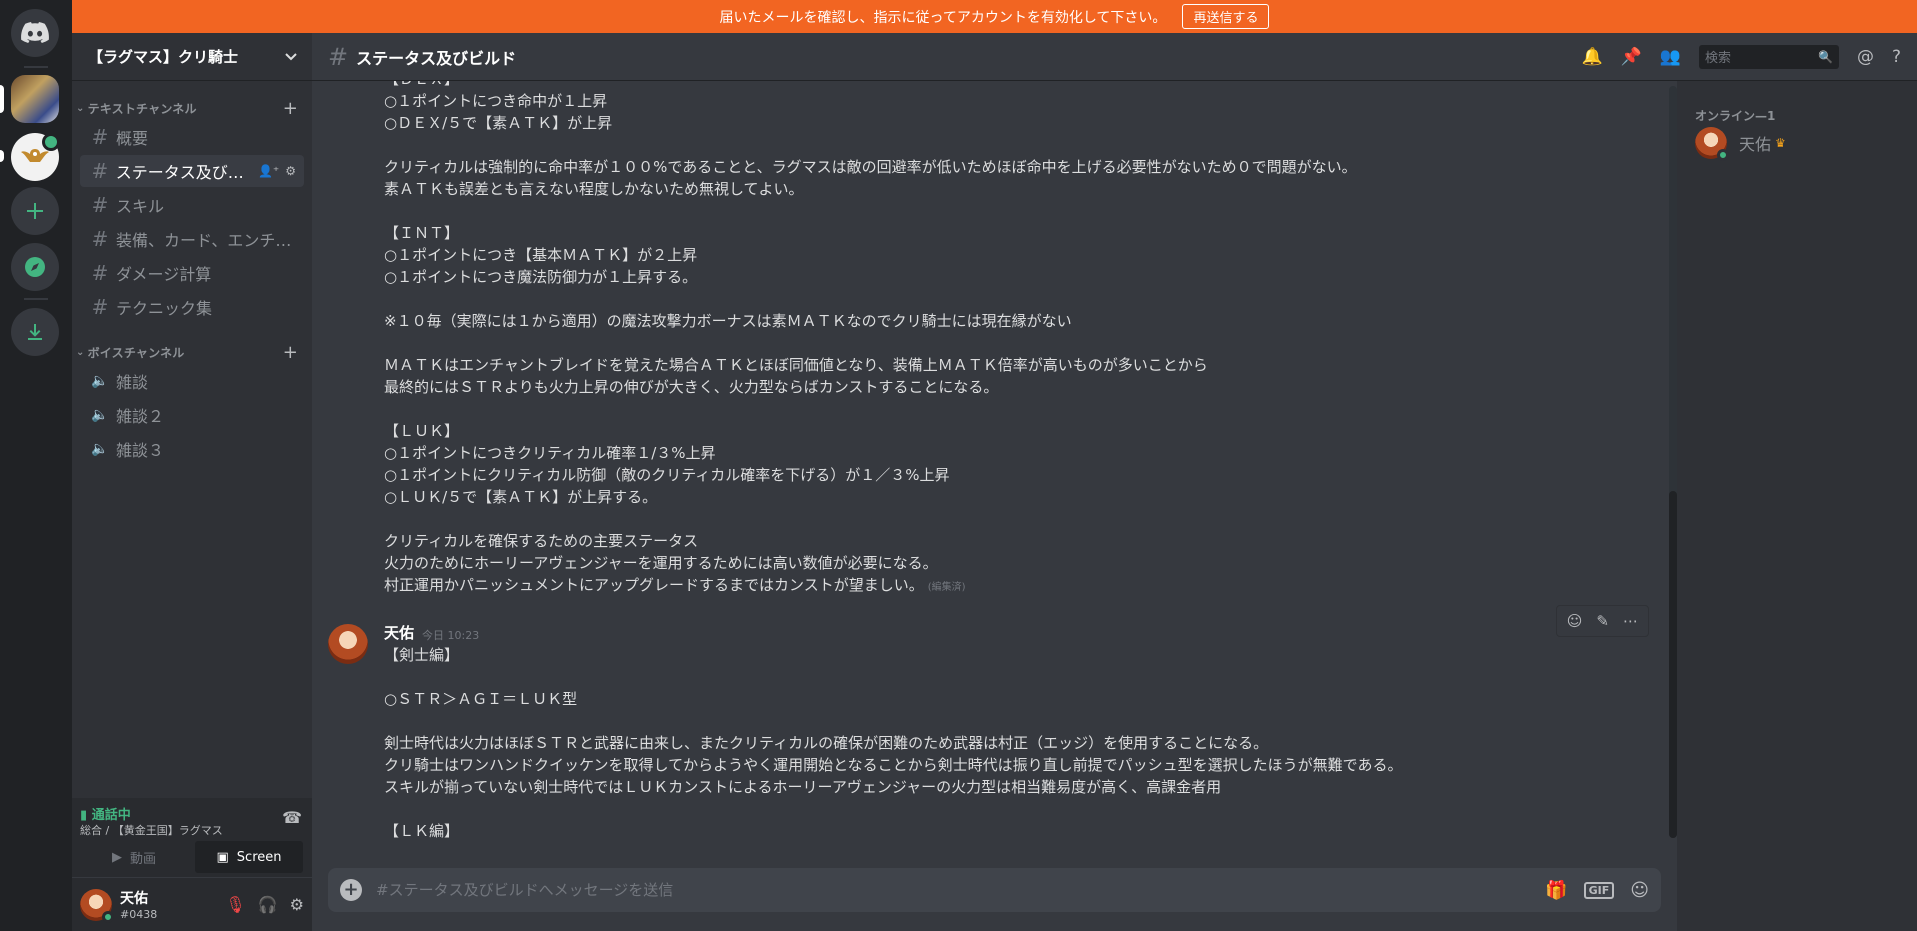 The image size is (1917, 931). I want to click on voice-channel-item-chat2: 🔈 雑談２, so click(192, 415).